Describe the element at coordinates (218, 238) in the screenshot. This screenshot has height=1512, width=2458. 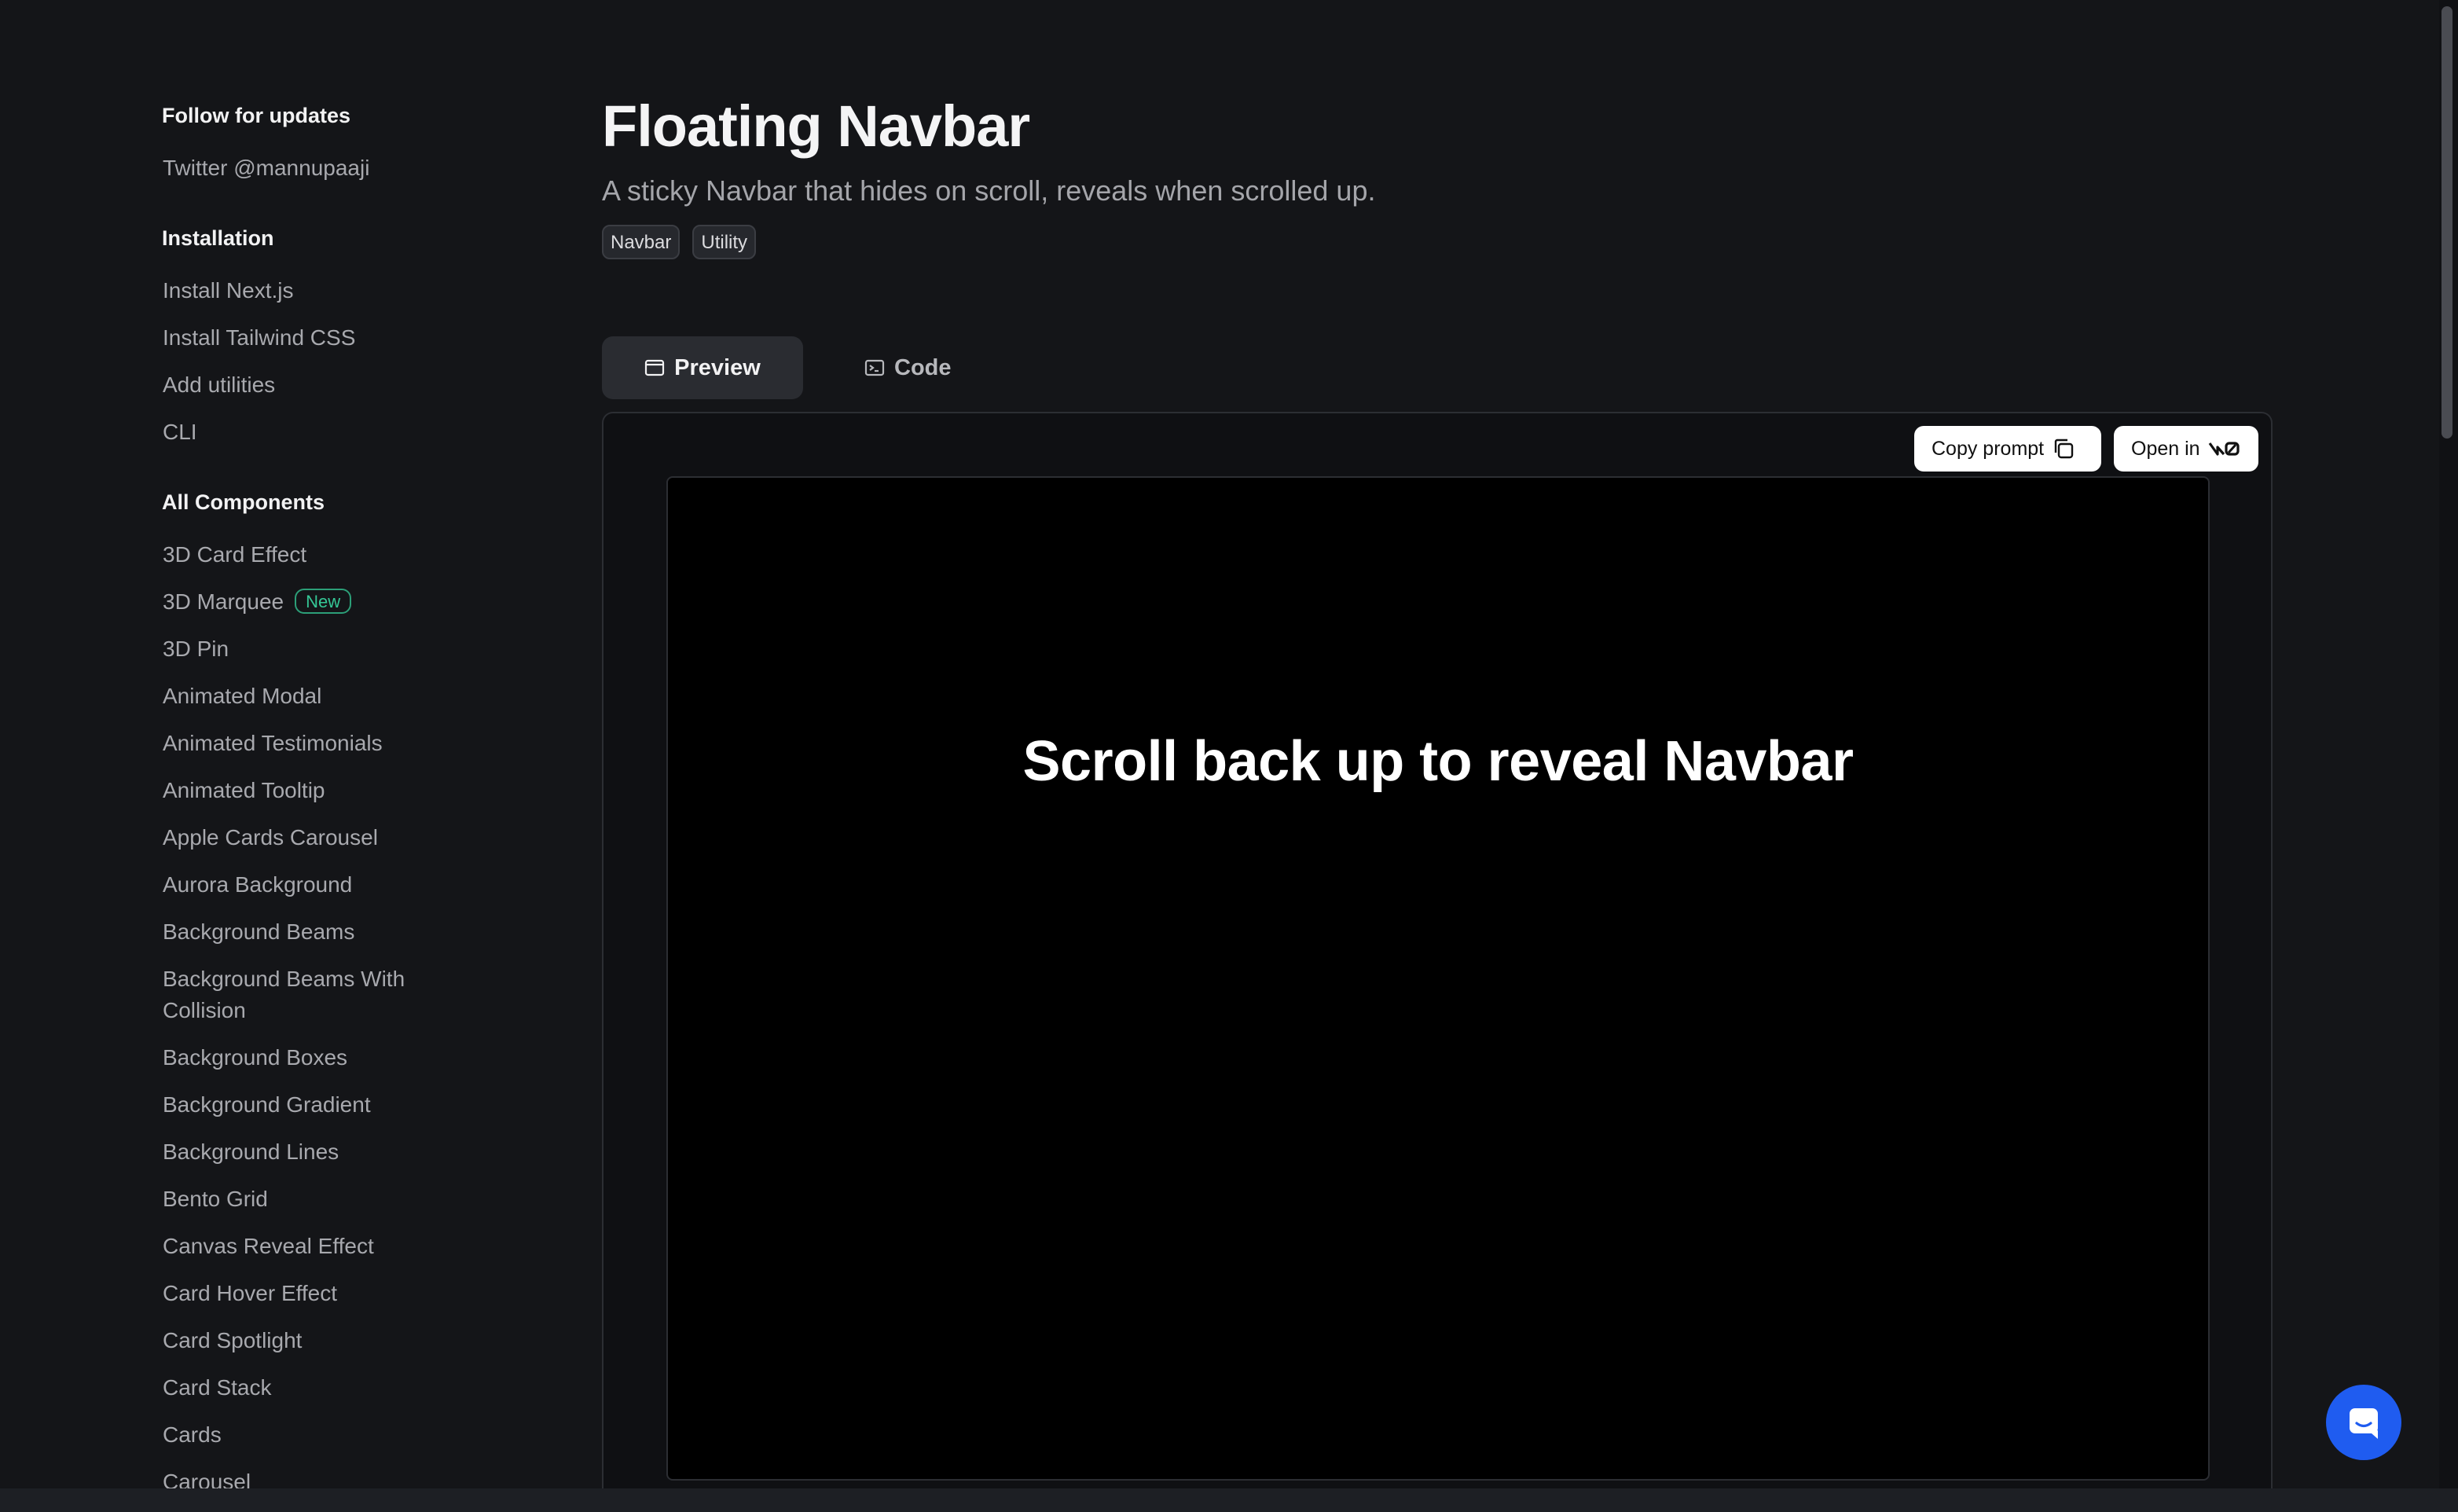
I see `installation-section-title: Installation` at that location.